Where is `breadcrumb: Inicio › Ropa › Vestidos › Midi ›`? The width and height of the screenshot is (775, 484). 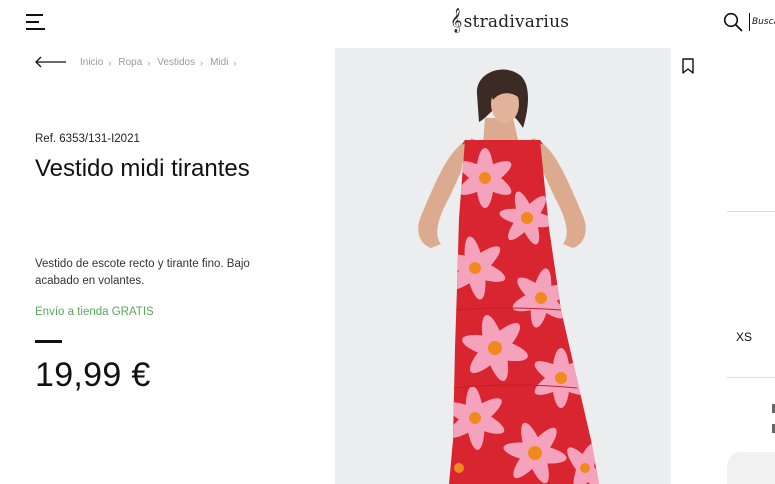 breadcrumb: Inicio › Ropa › Vestidos › Midi › is located at coordinates (161, 62).